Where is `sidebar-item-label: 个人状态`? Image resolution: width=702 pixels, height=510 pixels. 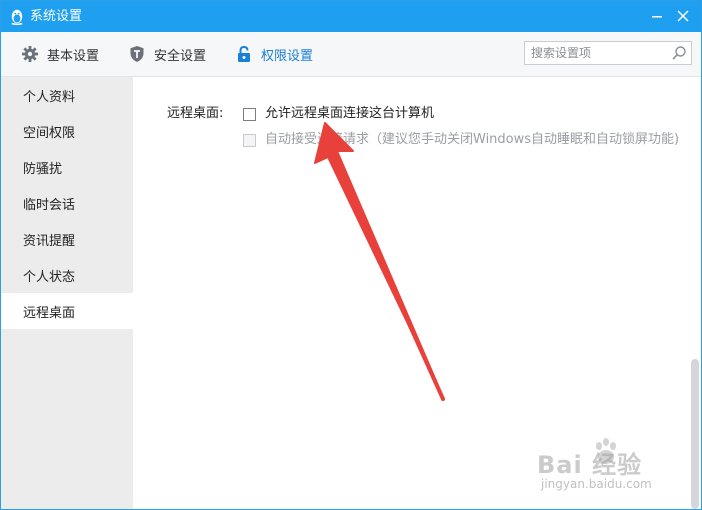 sidebar-item-label: 个人状态 is located at coordinates (49, 277).